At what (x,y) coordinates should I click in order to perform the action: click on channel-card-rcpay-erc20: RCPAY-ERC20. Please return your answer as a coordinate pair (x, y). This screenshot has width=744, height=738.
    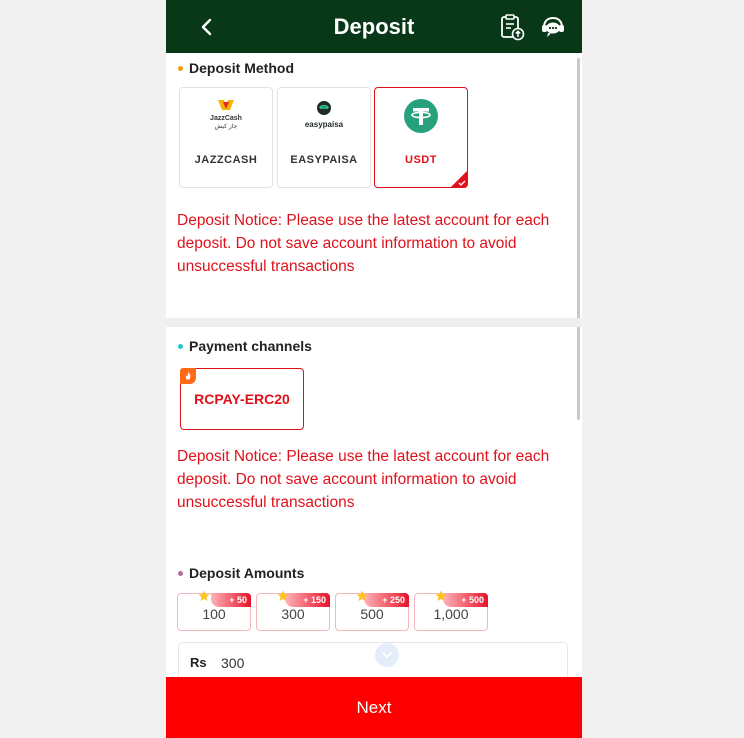
    Looking at the image, I should click on (242, 399).